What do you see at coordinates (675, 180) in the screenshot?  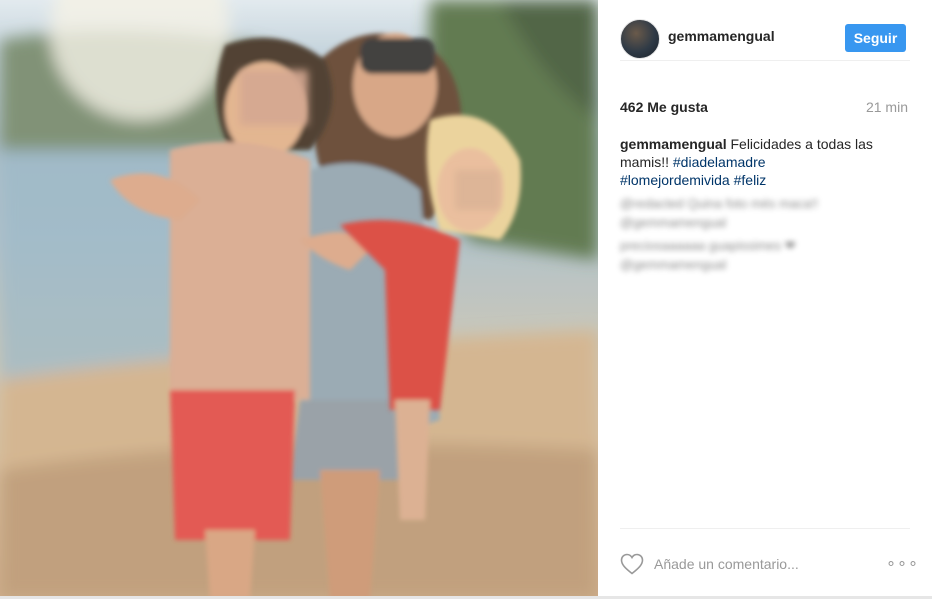 I see `hashtag-link: #lomejordemivida` at bounding box center [675, 180].